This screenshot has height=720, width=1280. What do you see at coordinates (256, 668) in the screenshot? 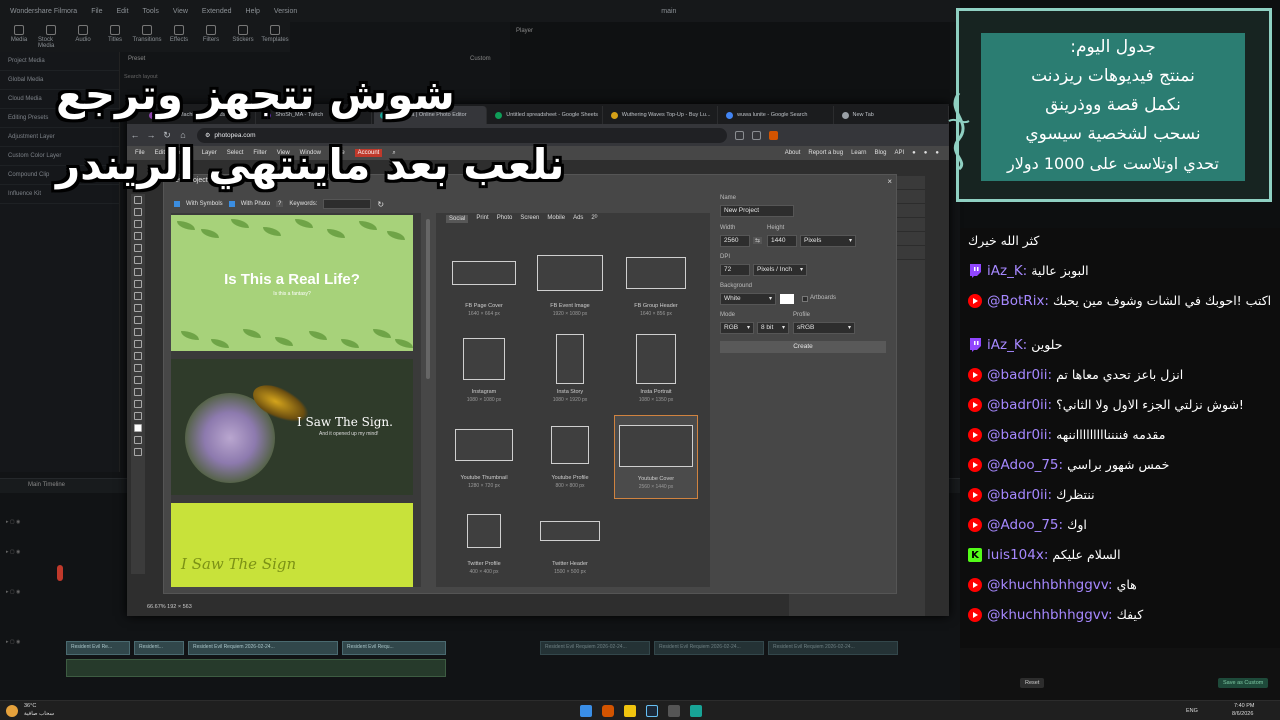
I see `audio-clip` at bounding box center [256, 668].